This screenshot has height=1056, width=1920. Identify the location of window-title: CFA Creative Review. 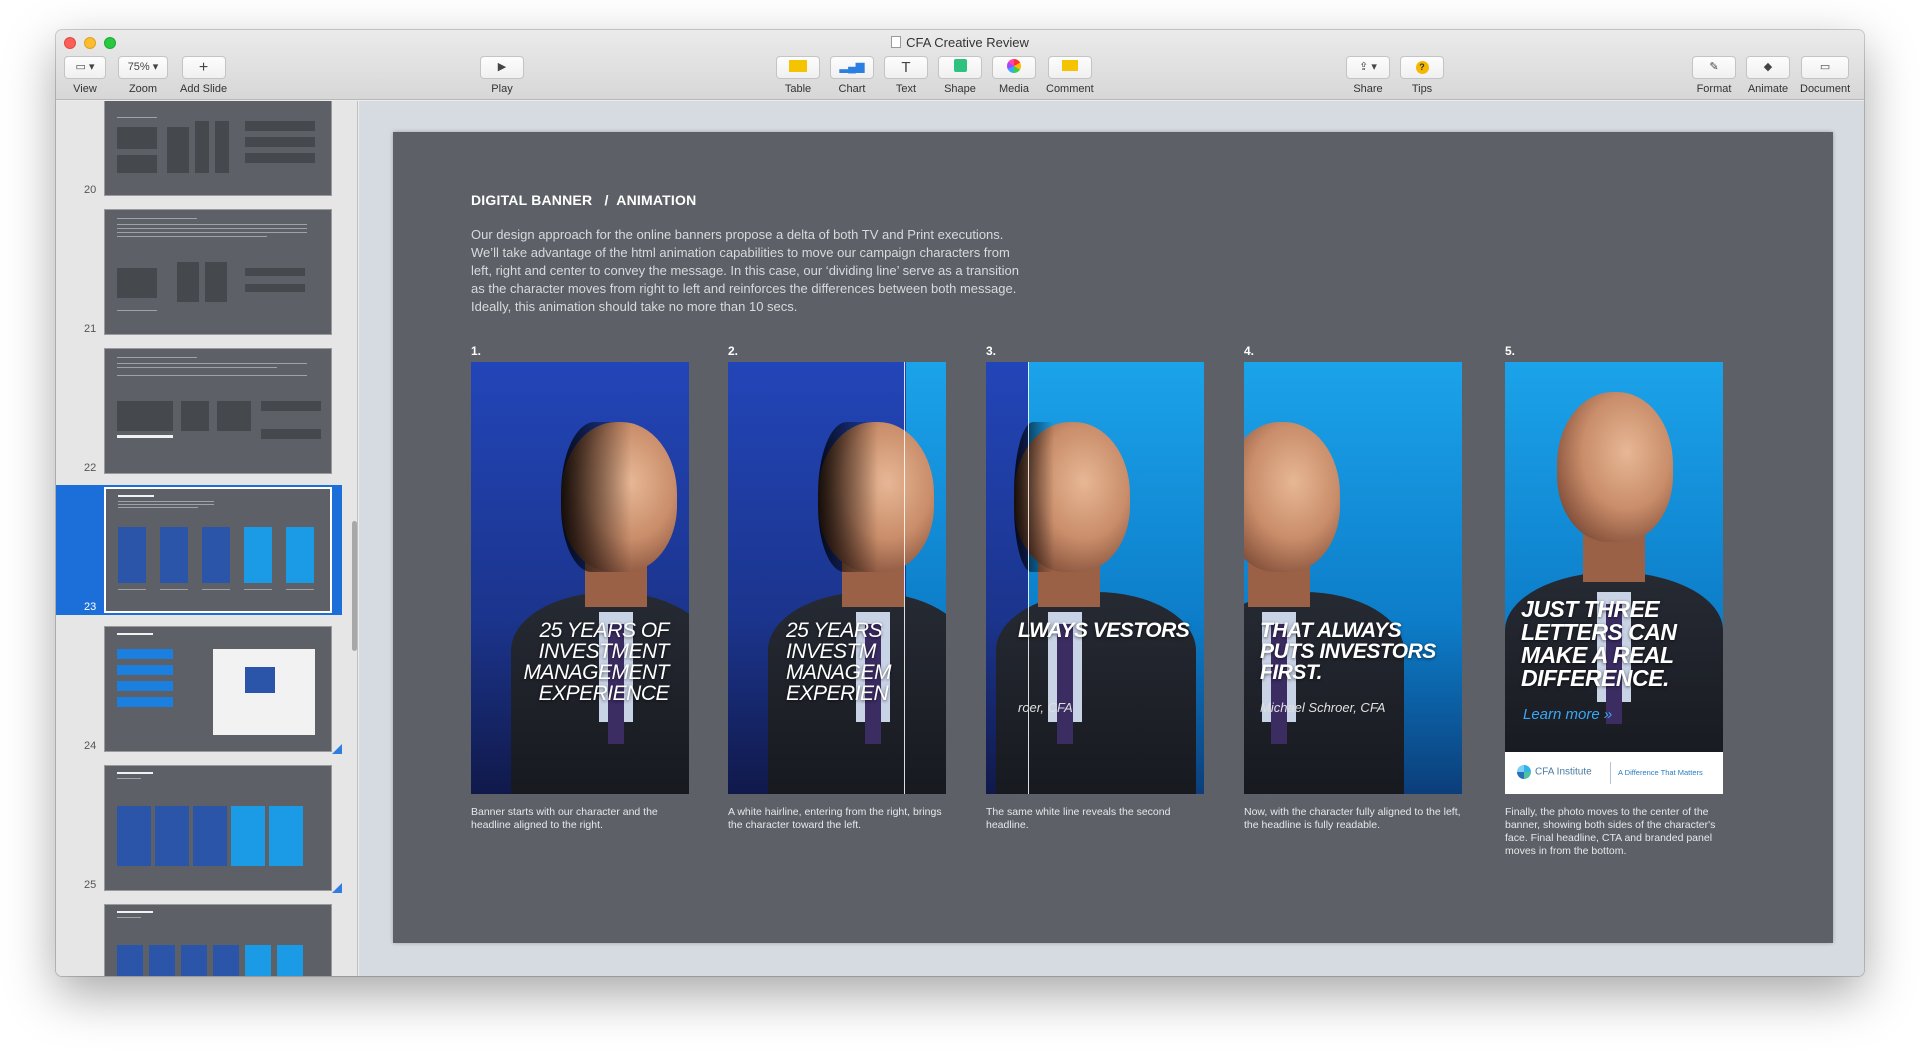
(960, 42).